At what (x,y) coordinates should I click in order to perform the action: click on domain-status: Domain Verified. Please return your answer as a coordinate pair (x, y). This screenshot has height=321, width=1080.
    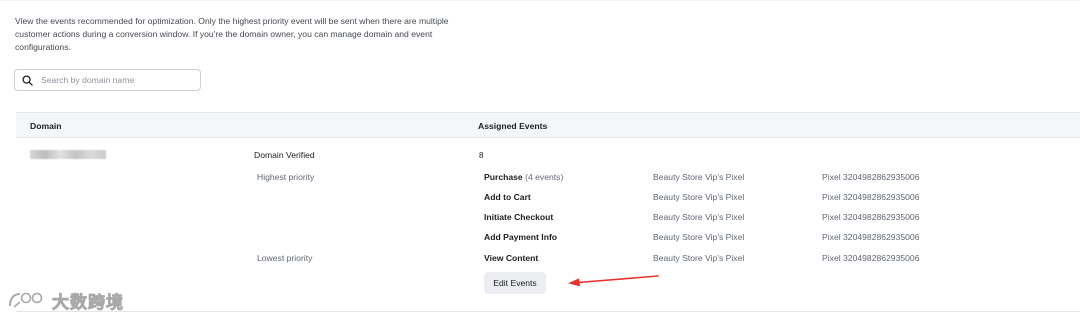
    Looking at the image, I should click on (284, 155).